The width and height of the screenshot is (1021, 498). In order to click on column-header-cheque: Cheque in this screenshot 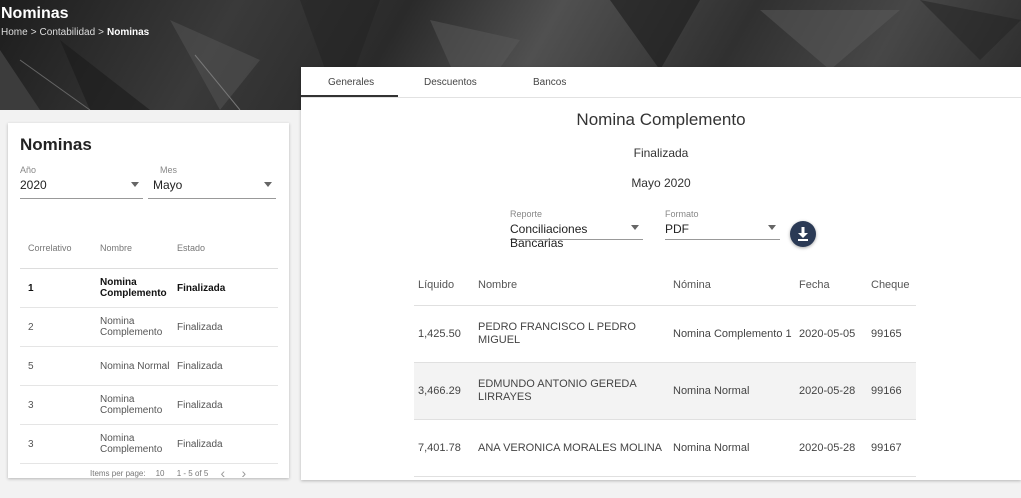, I will do `click(893, 285)`.